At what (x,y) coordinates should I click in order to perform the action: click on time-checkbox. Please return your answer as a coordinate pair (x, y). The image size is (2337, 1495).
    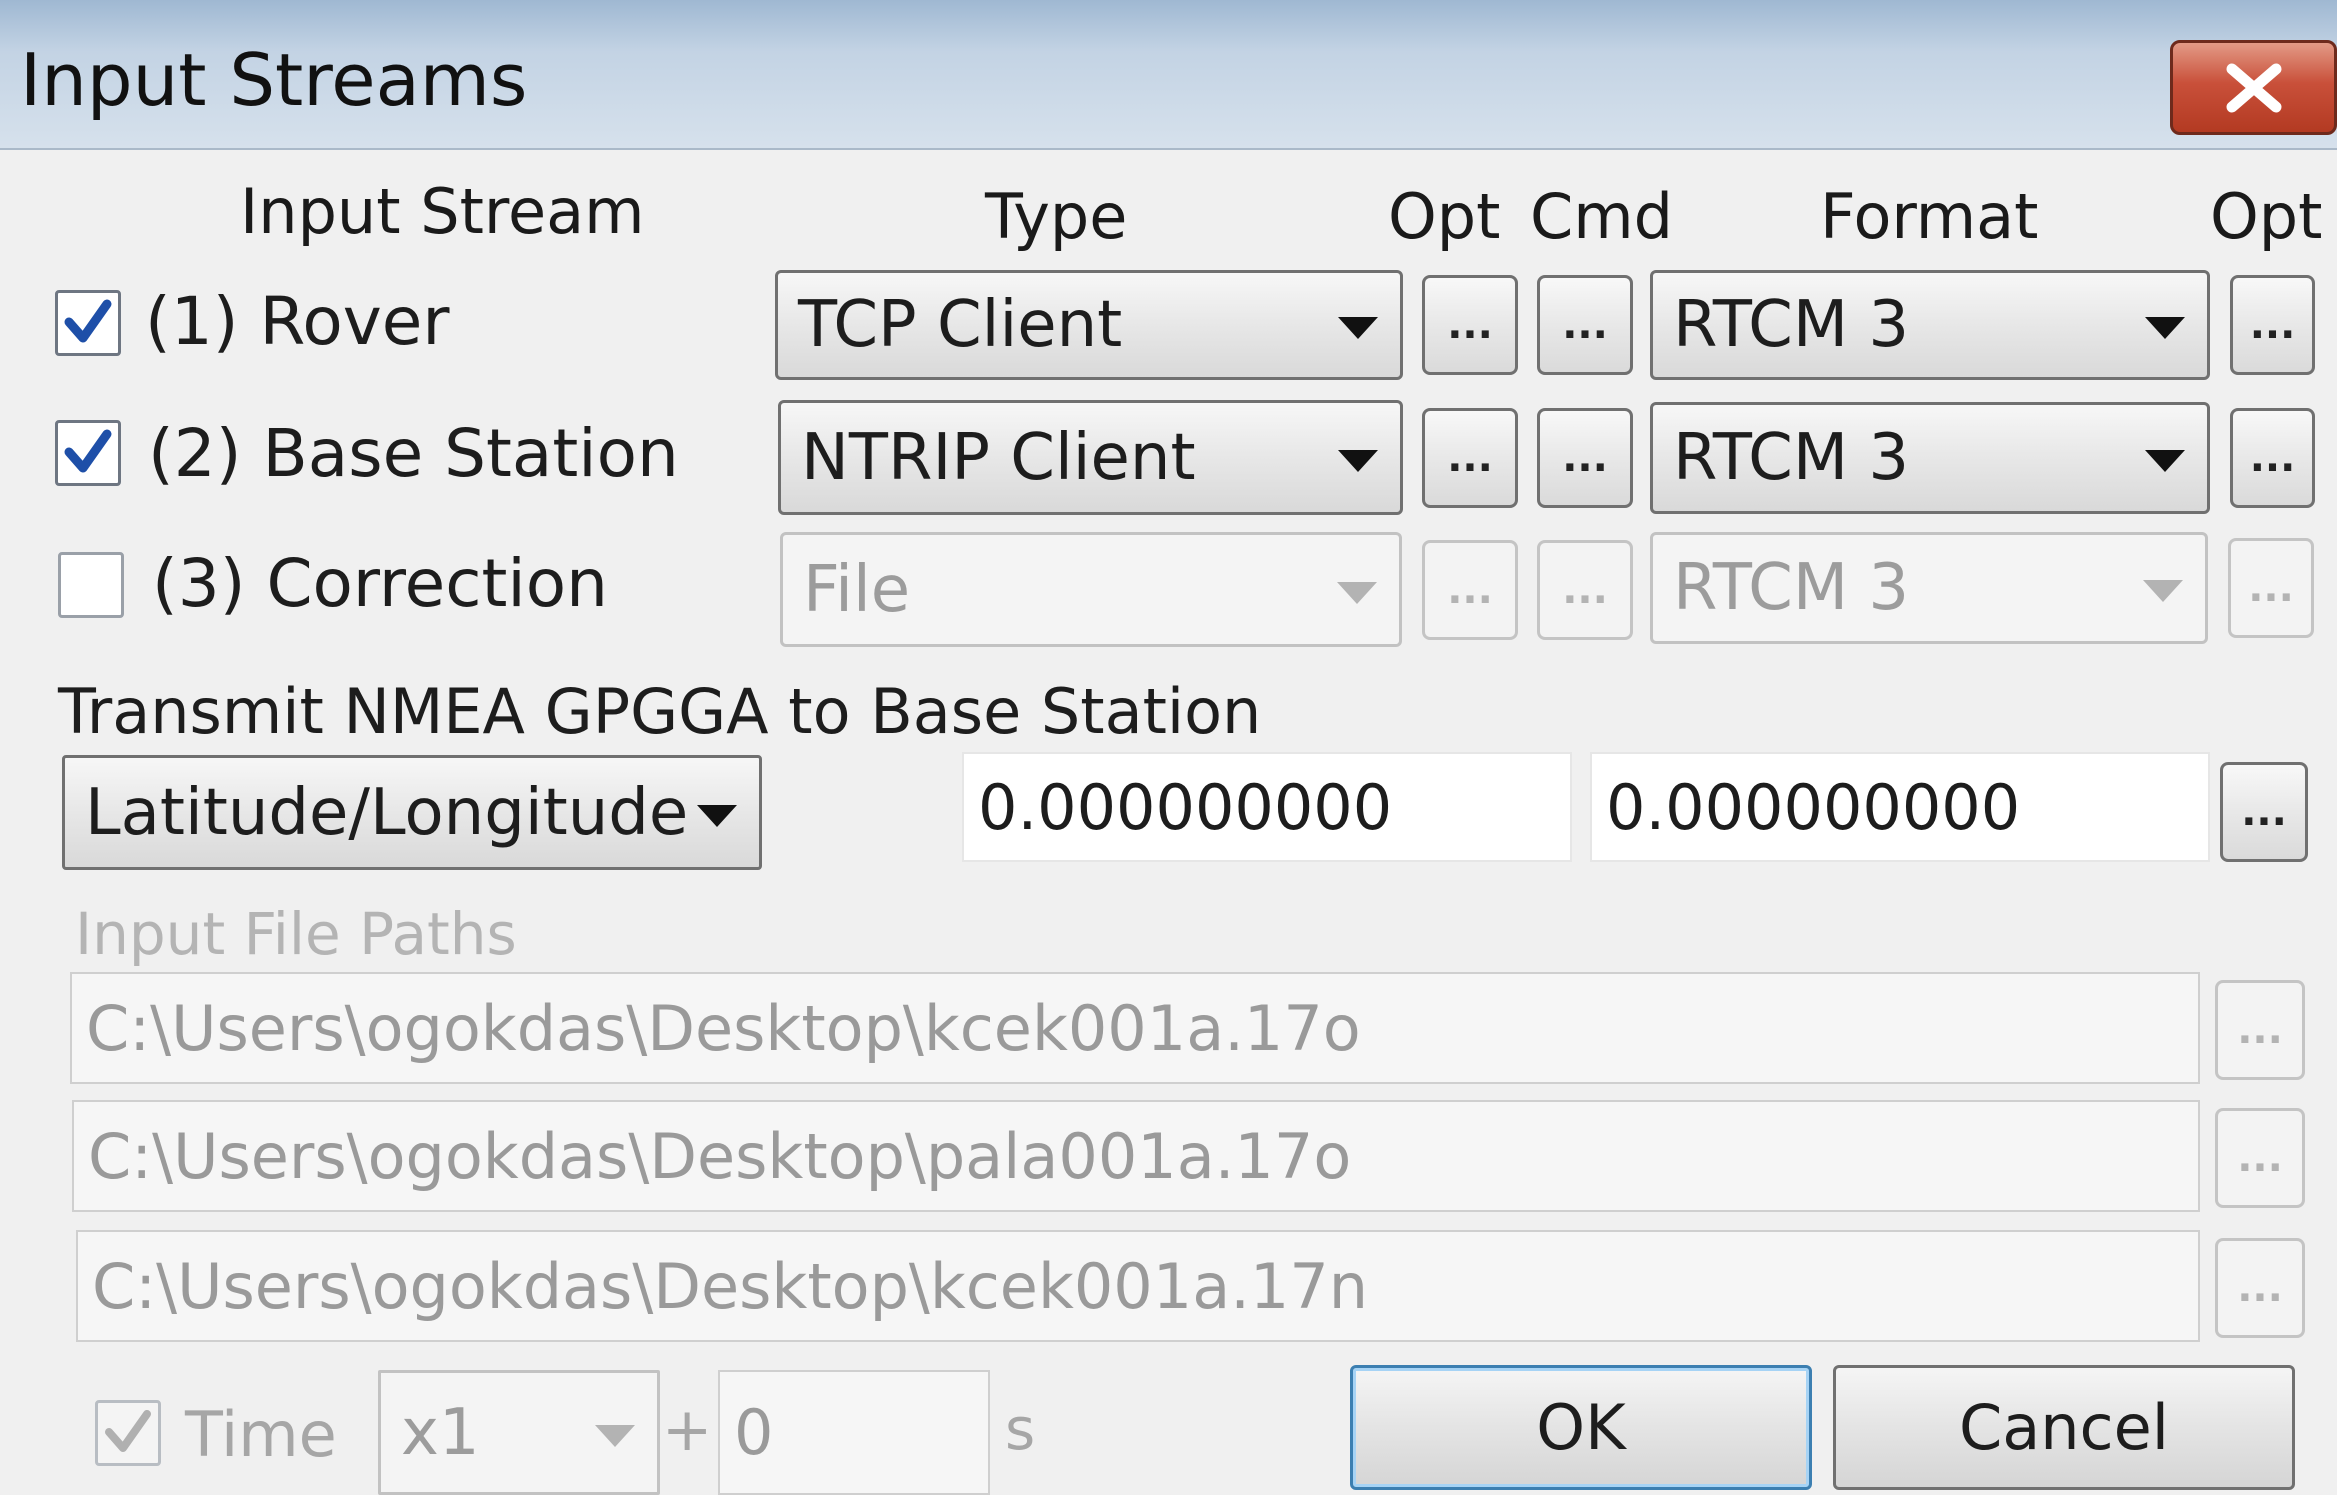
    Looking at the image, I should click on (128, 1433).